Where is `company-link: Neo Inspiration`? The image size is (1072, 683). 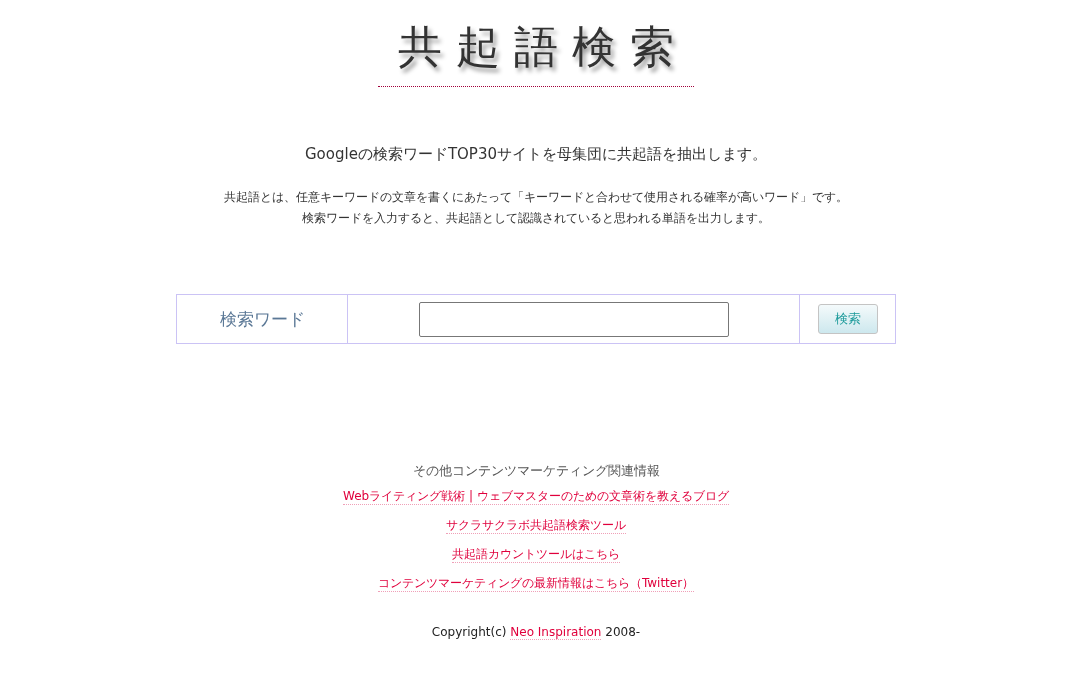
company-link: Neo Inspiration is located at coordinates (556, 632).